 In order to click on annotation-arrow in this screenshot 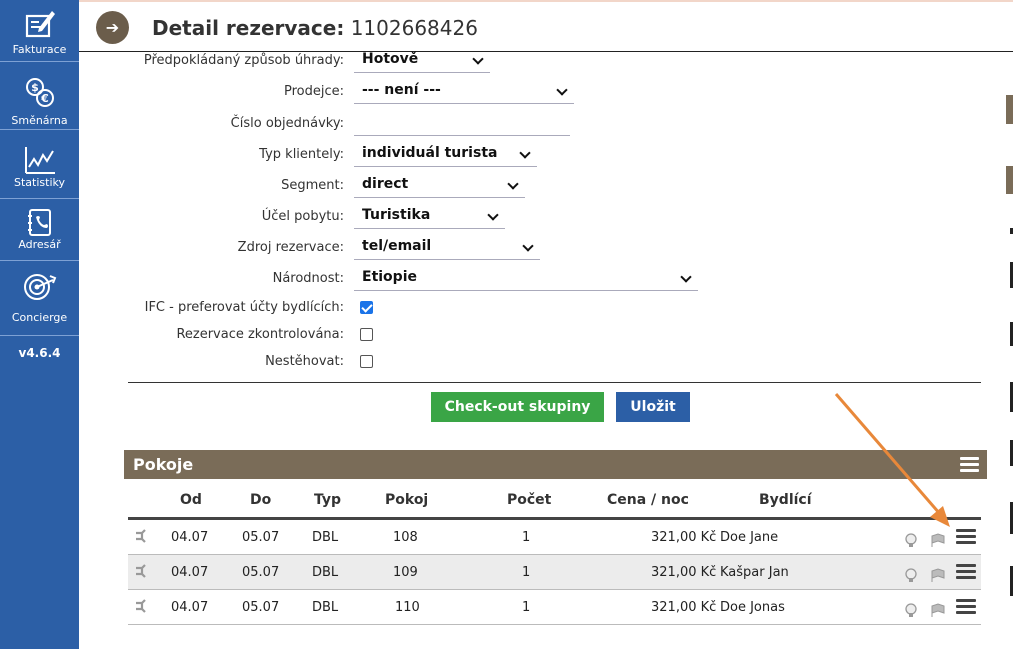, I will do `click(892, 460)`.